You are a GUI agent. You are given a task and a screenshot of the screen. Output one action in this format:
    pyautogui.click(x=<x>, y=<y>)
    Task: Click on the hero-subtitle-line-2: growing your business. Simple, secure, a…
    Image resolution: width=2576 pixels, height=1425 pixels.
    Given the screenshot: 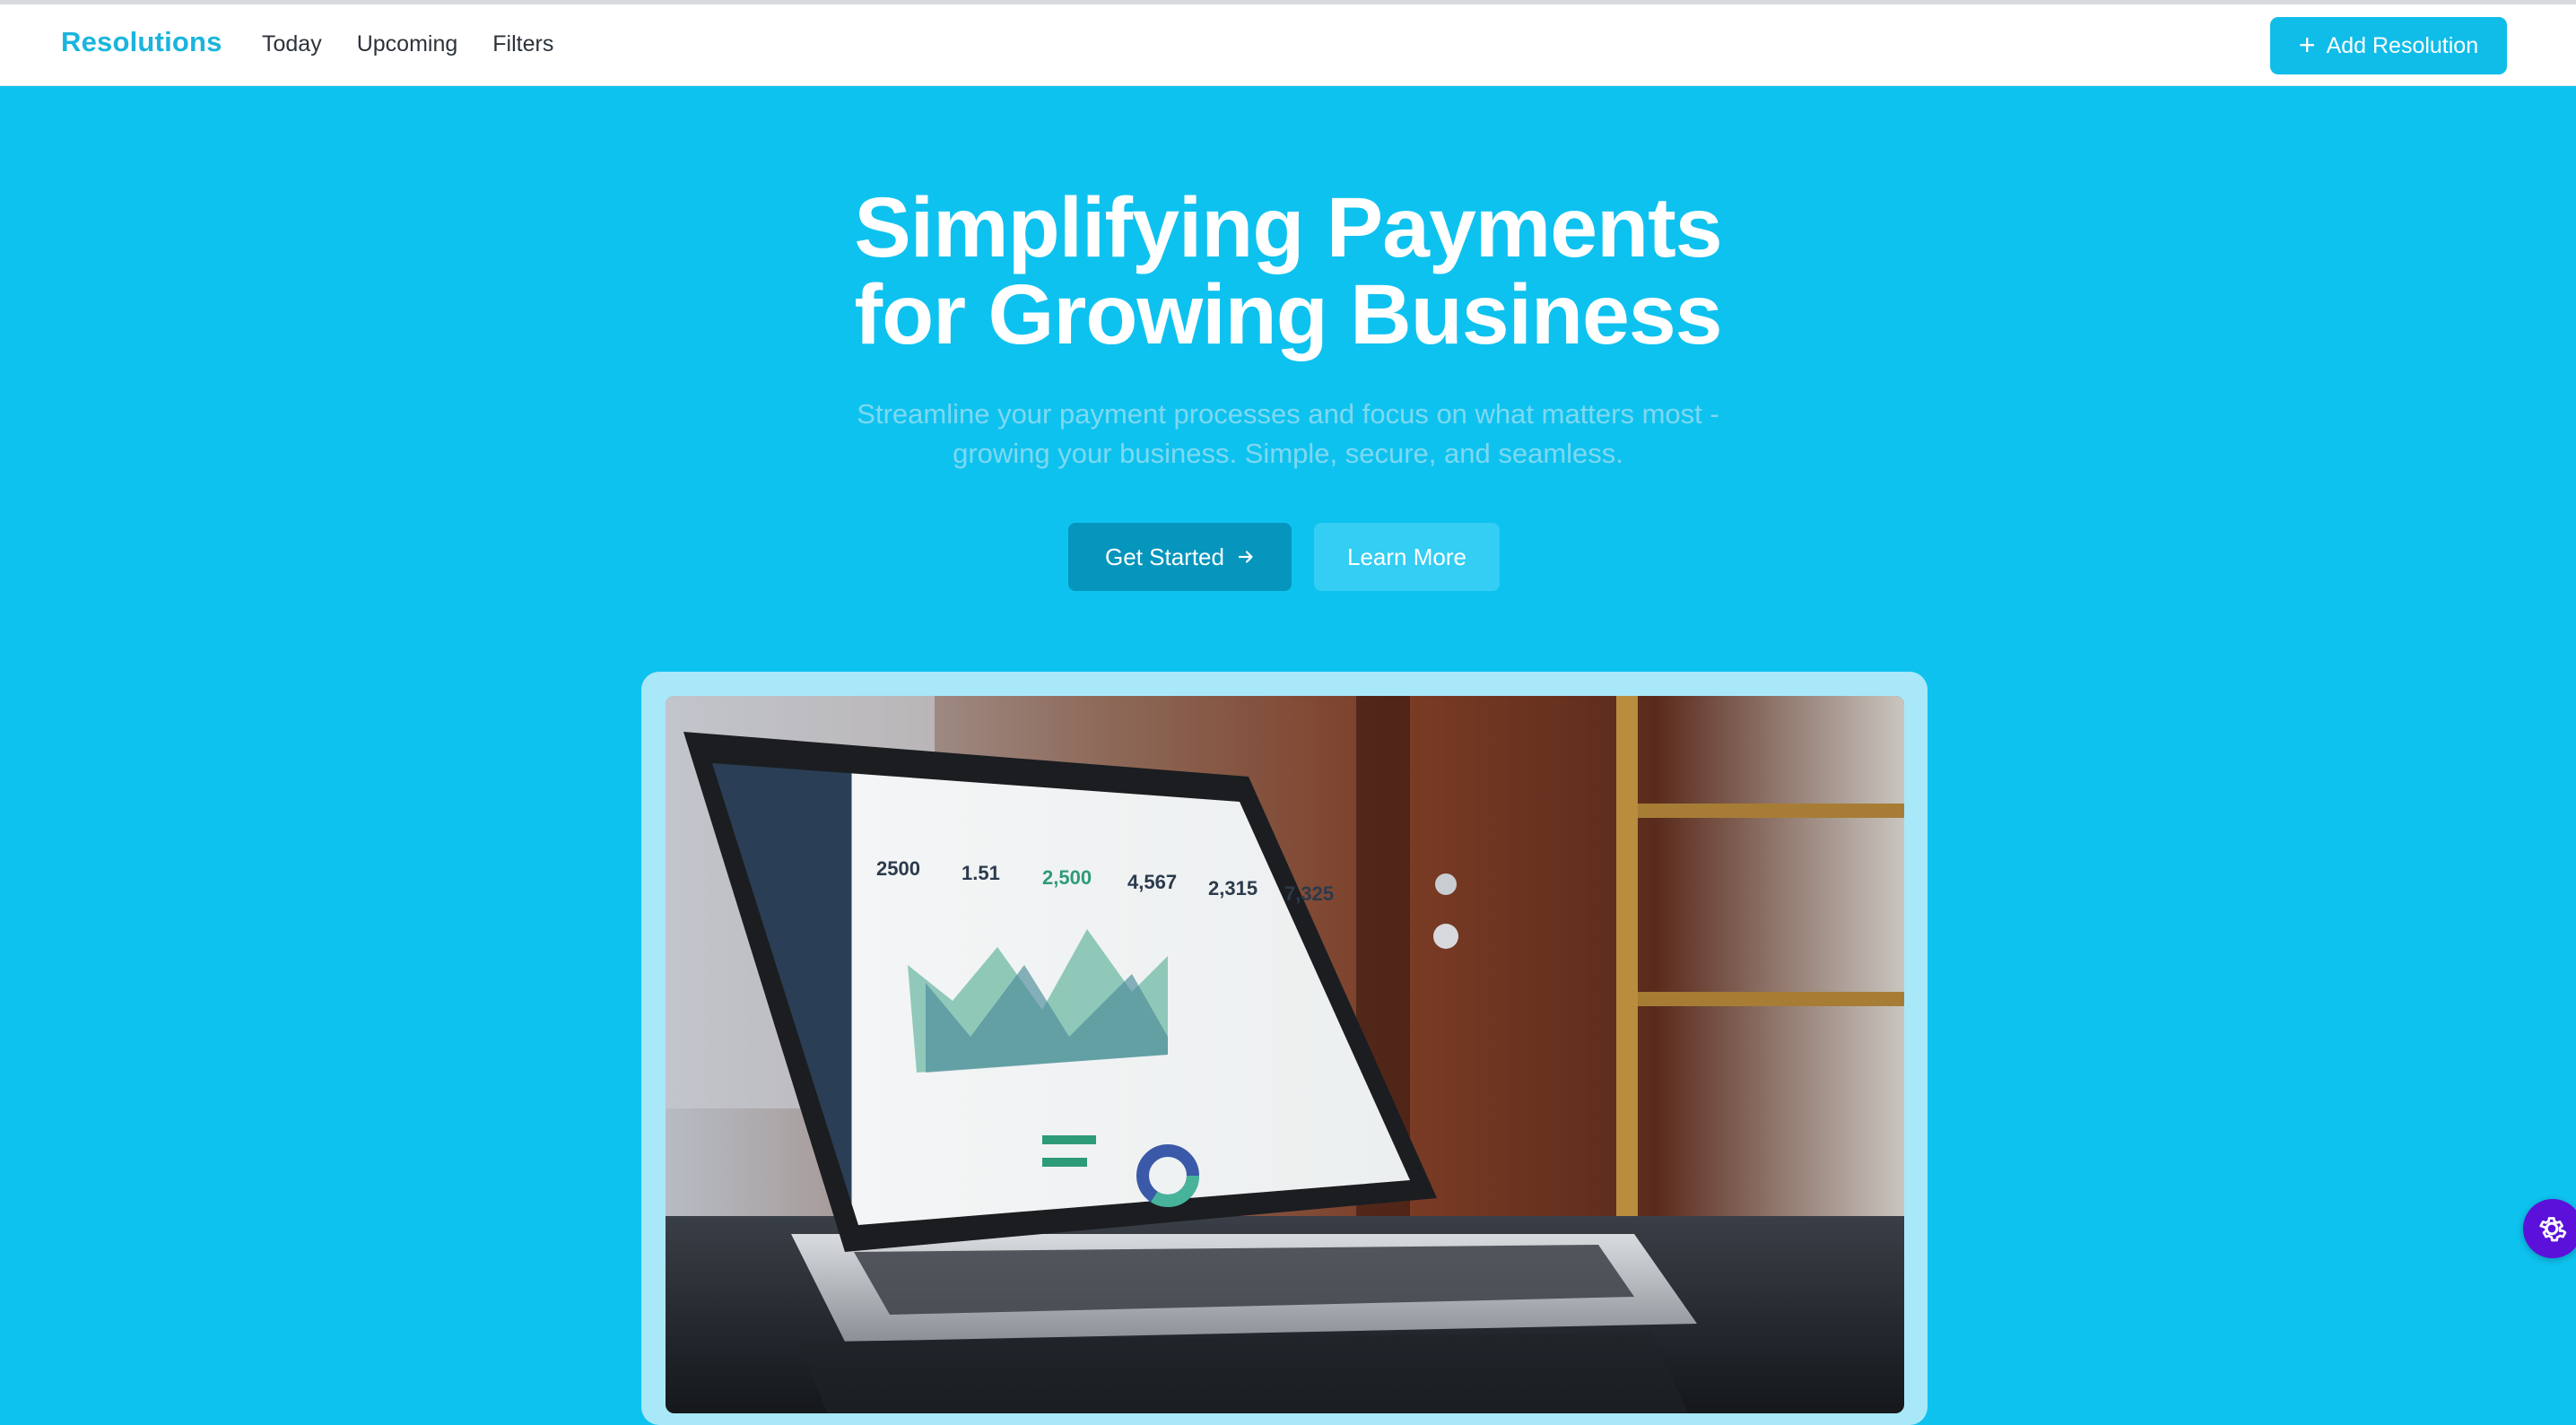 What is the action you would take?
    pyautogui.click(x=1288, y=453)
    